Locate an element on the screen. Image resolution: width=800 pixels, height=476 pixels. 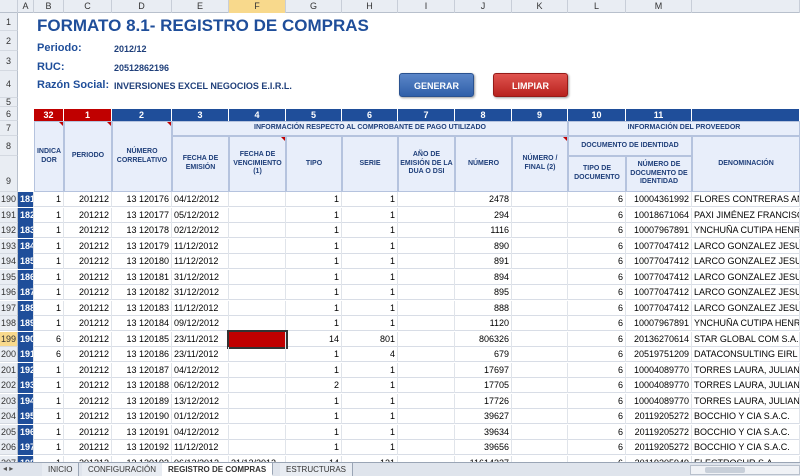
table-cell: 890 is located at coordinates (483, 246).